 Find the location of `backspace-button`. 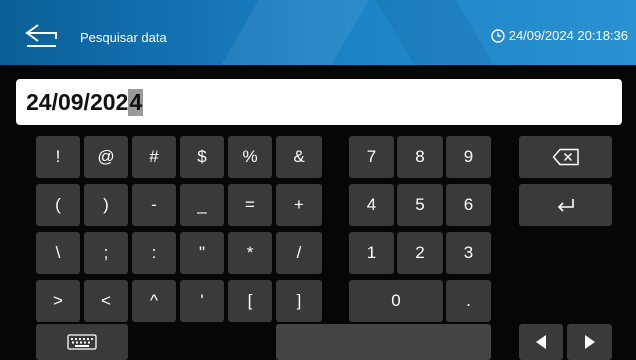

backspace-button is located at coordinates (565, 157).